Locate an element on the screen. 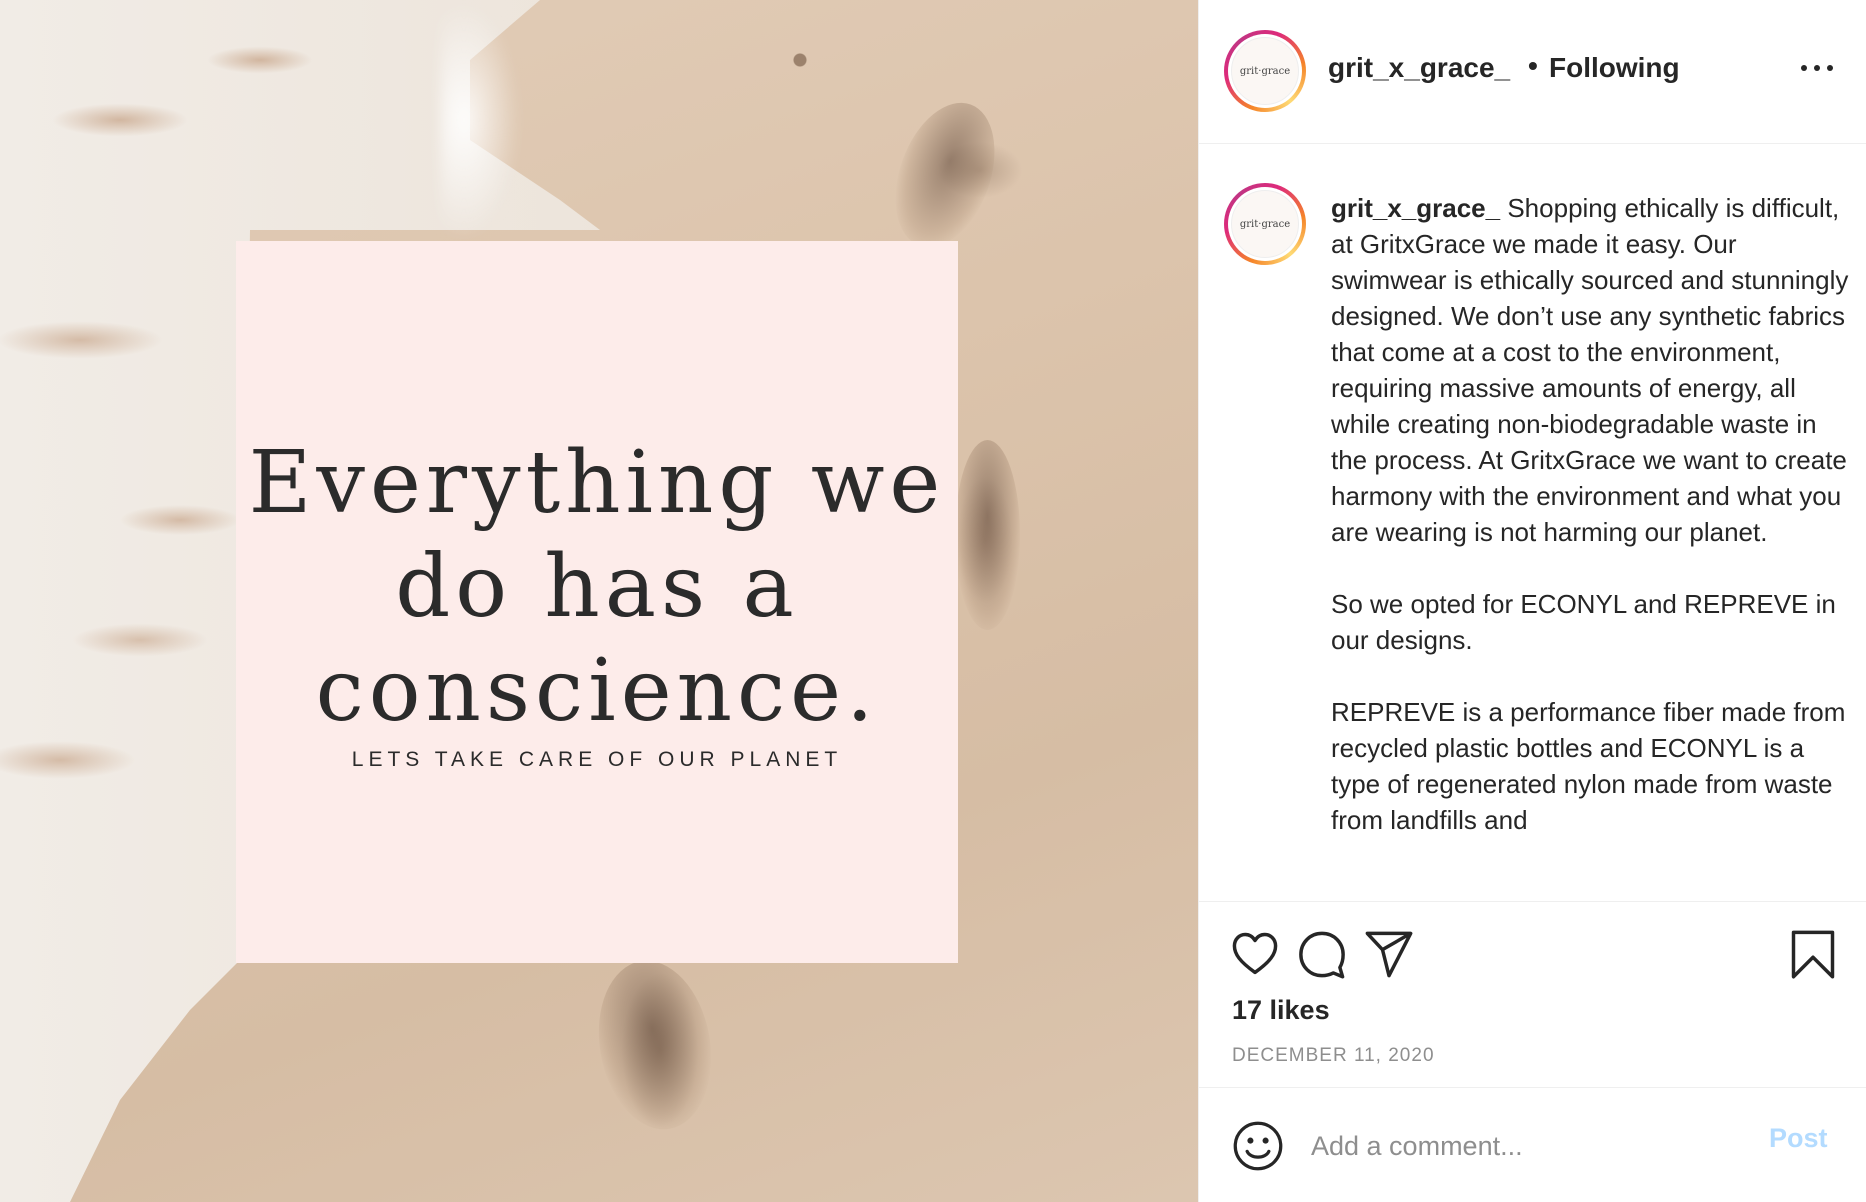  quote-line: Everything we is located at coordinates (597, 483).